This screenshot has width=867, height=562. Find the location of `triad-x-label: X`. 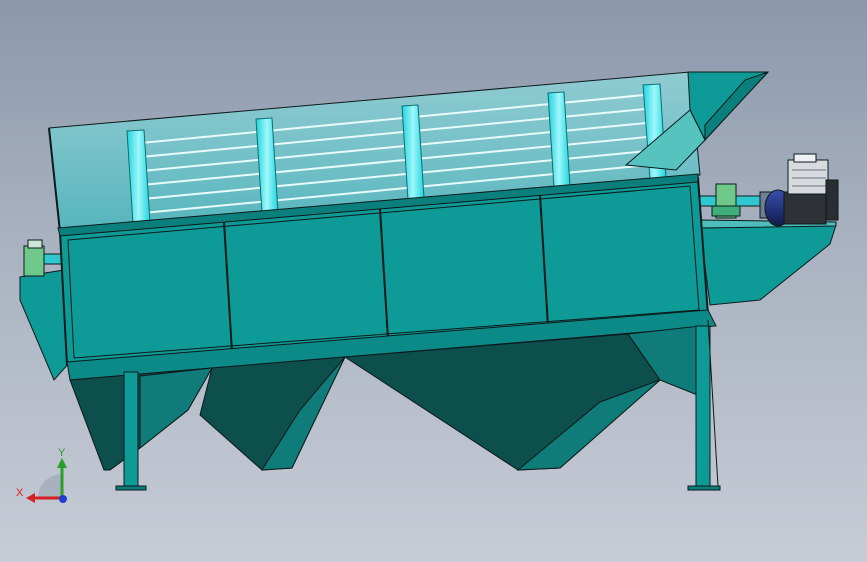

triad-x-label: X is located at coordinates (20, 493).